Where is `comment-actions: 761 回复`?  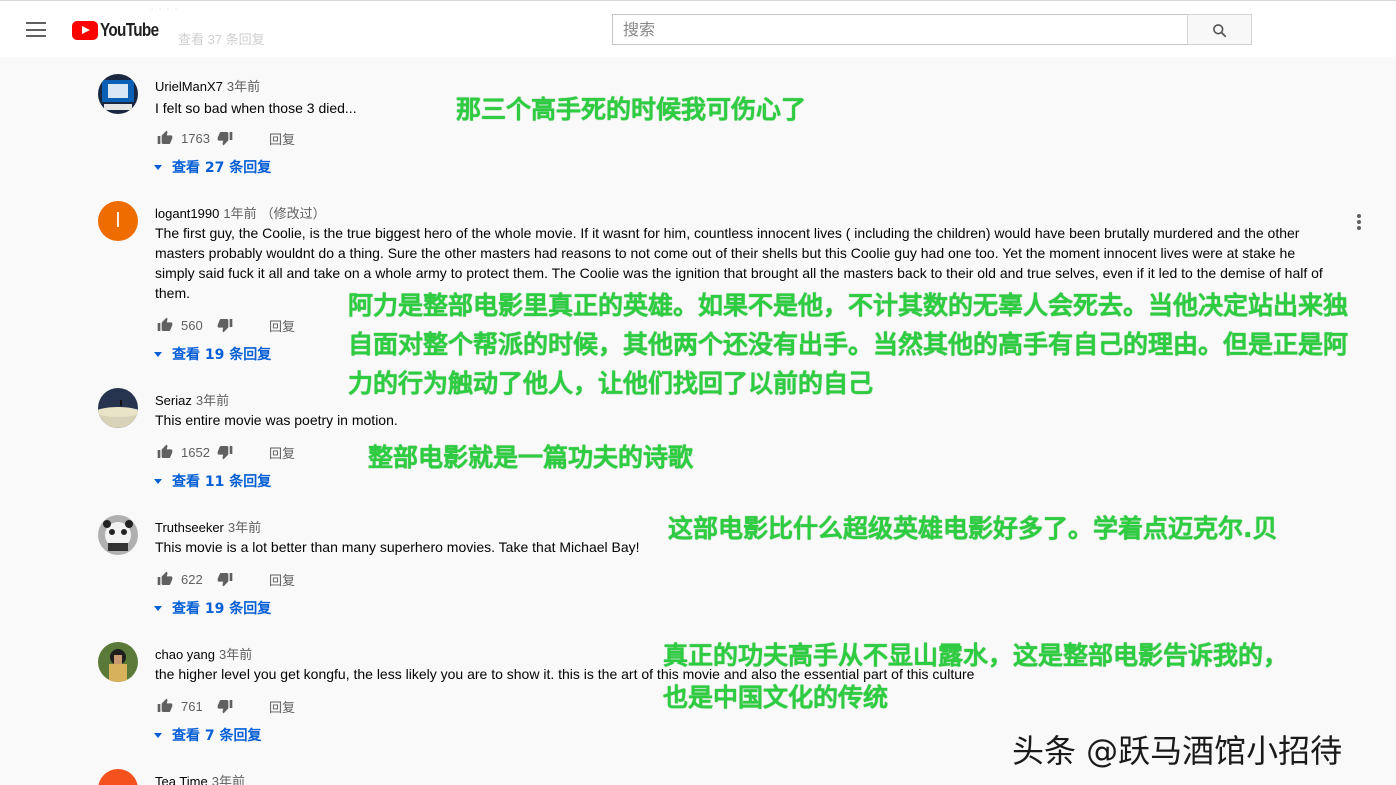
comment-actions: 761 回复 is located at coordinates (225, 706).